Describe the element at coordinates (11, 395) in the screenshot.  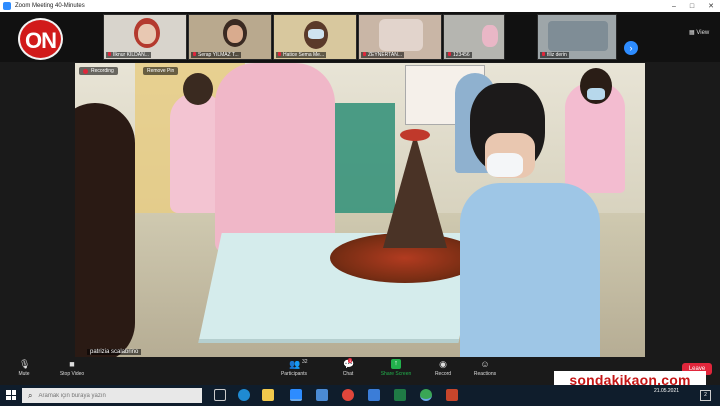
I see `windows-start-icon` at that location.